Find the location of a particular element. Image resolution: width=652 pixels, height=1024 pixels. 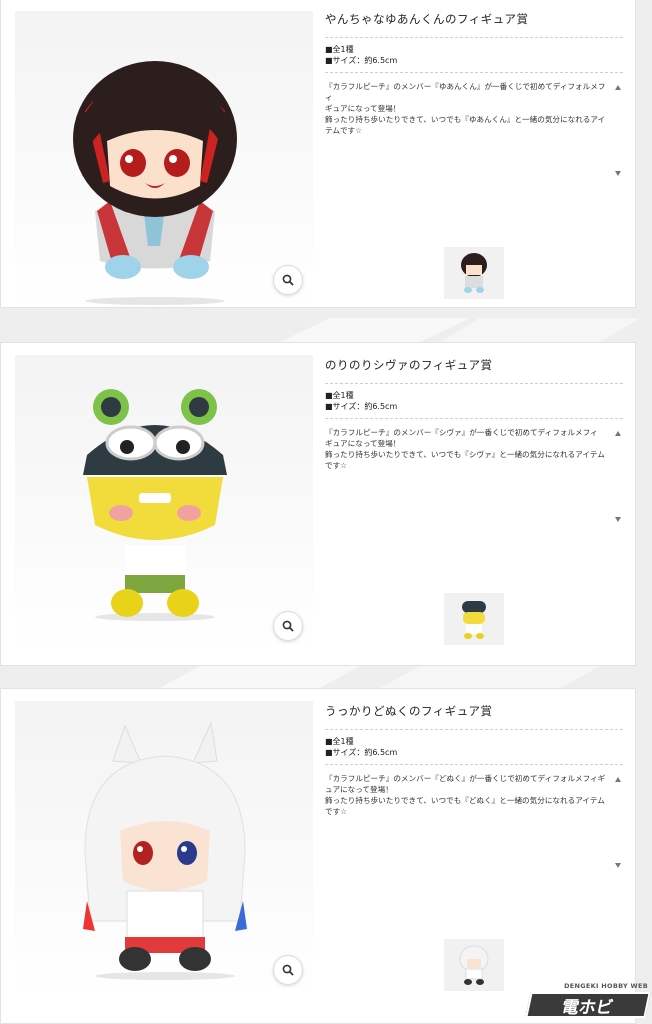

watermark-text: DENGEKI HOBBY WEB is located at coordinates (606, 986).